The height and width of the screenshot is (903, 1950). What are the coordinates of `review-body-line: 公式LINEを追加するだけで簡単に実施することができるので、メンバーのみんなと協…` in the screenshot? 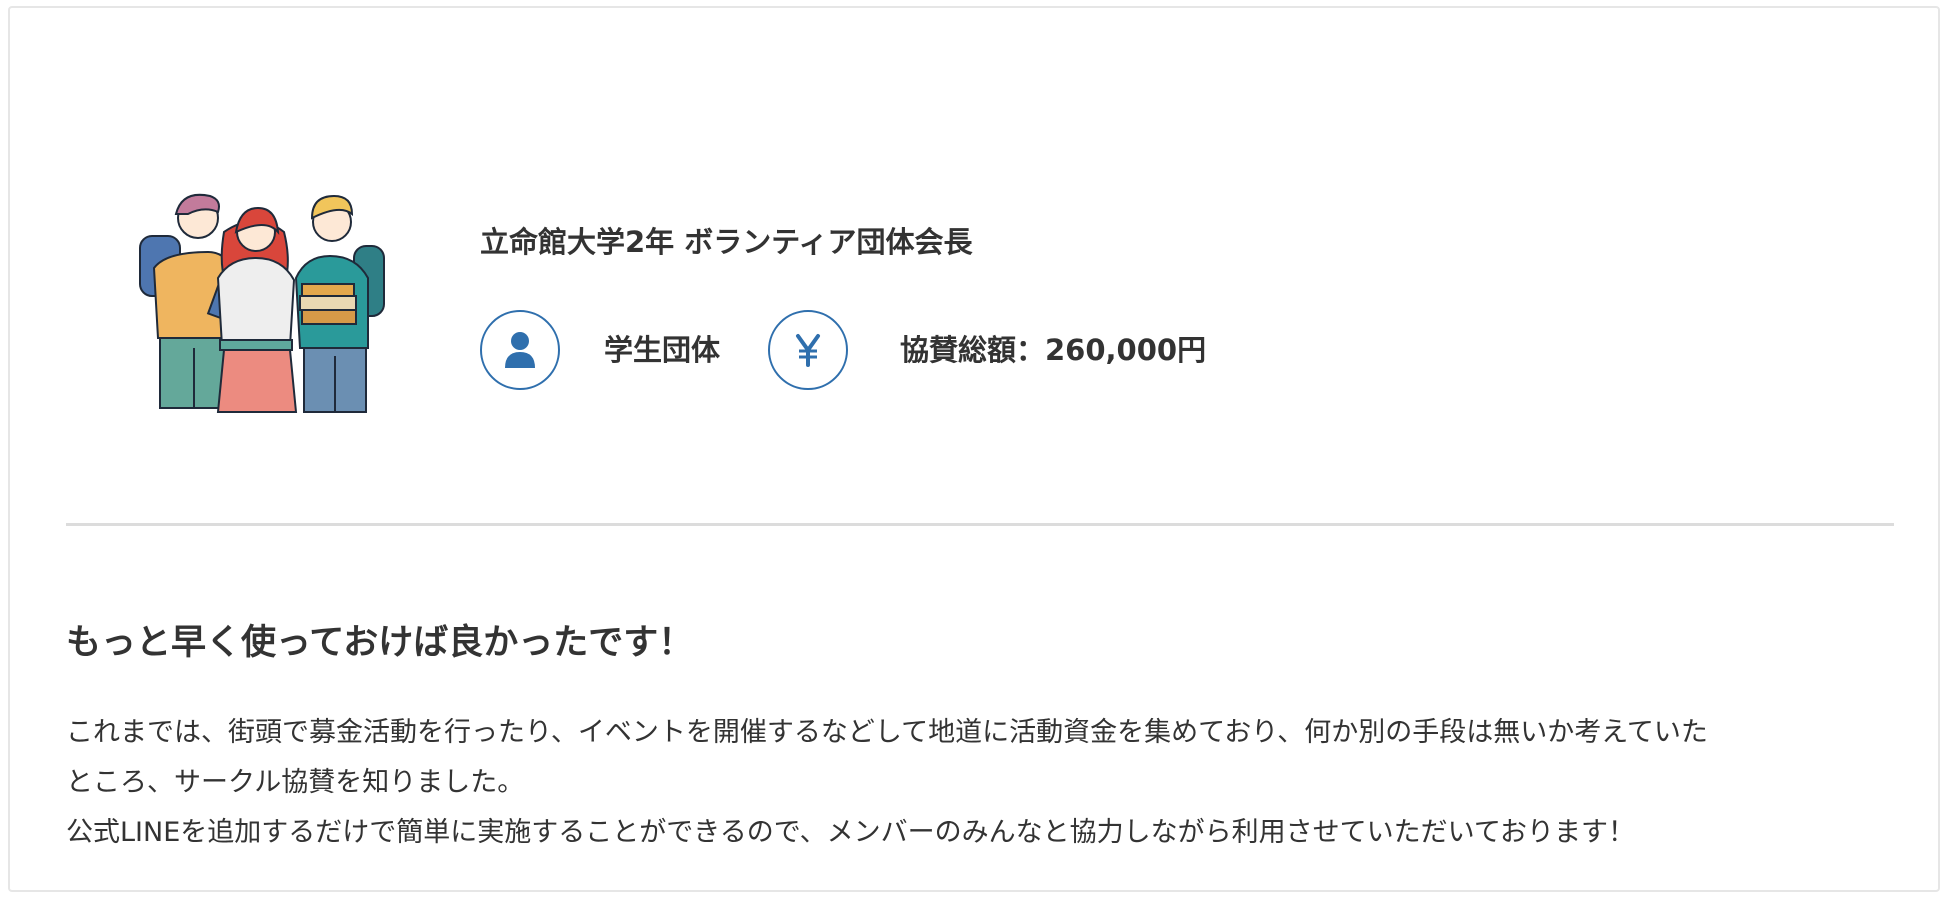 It's located at (851, 832).